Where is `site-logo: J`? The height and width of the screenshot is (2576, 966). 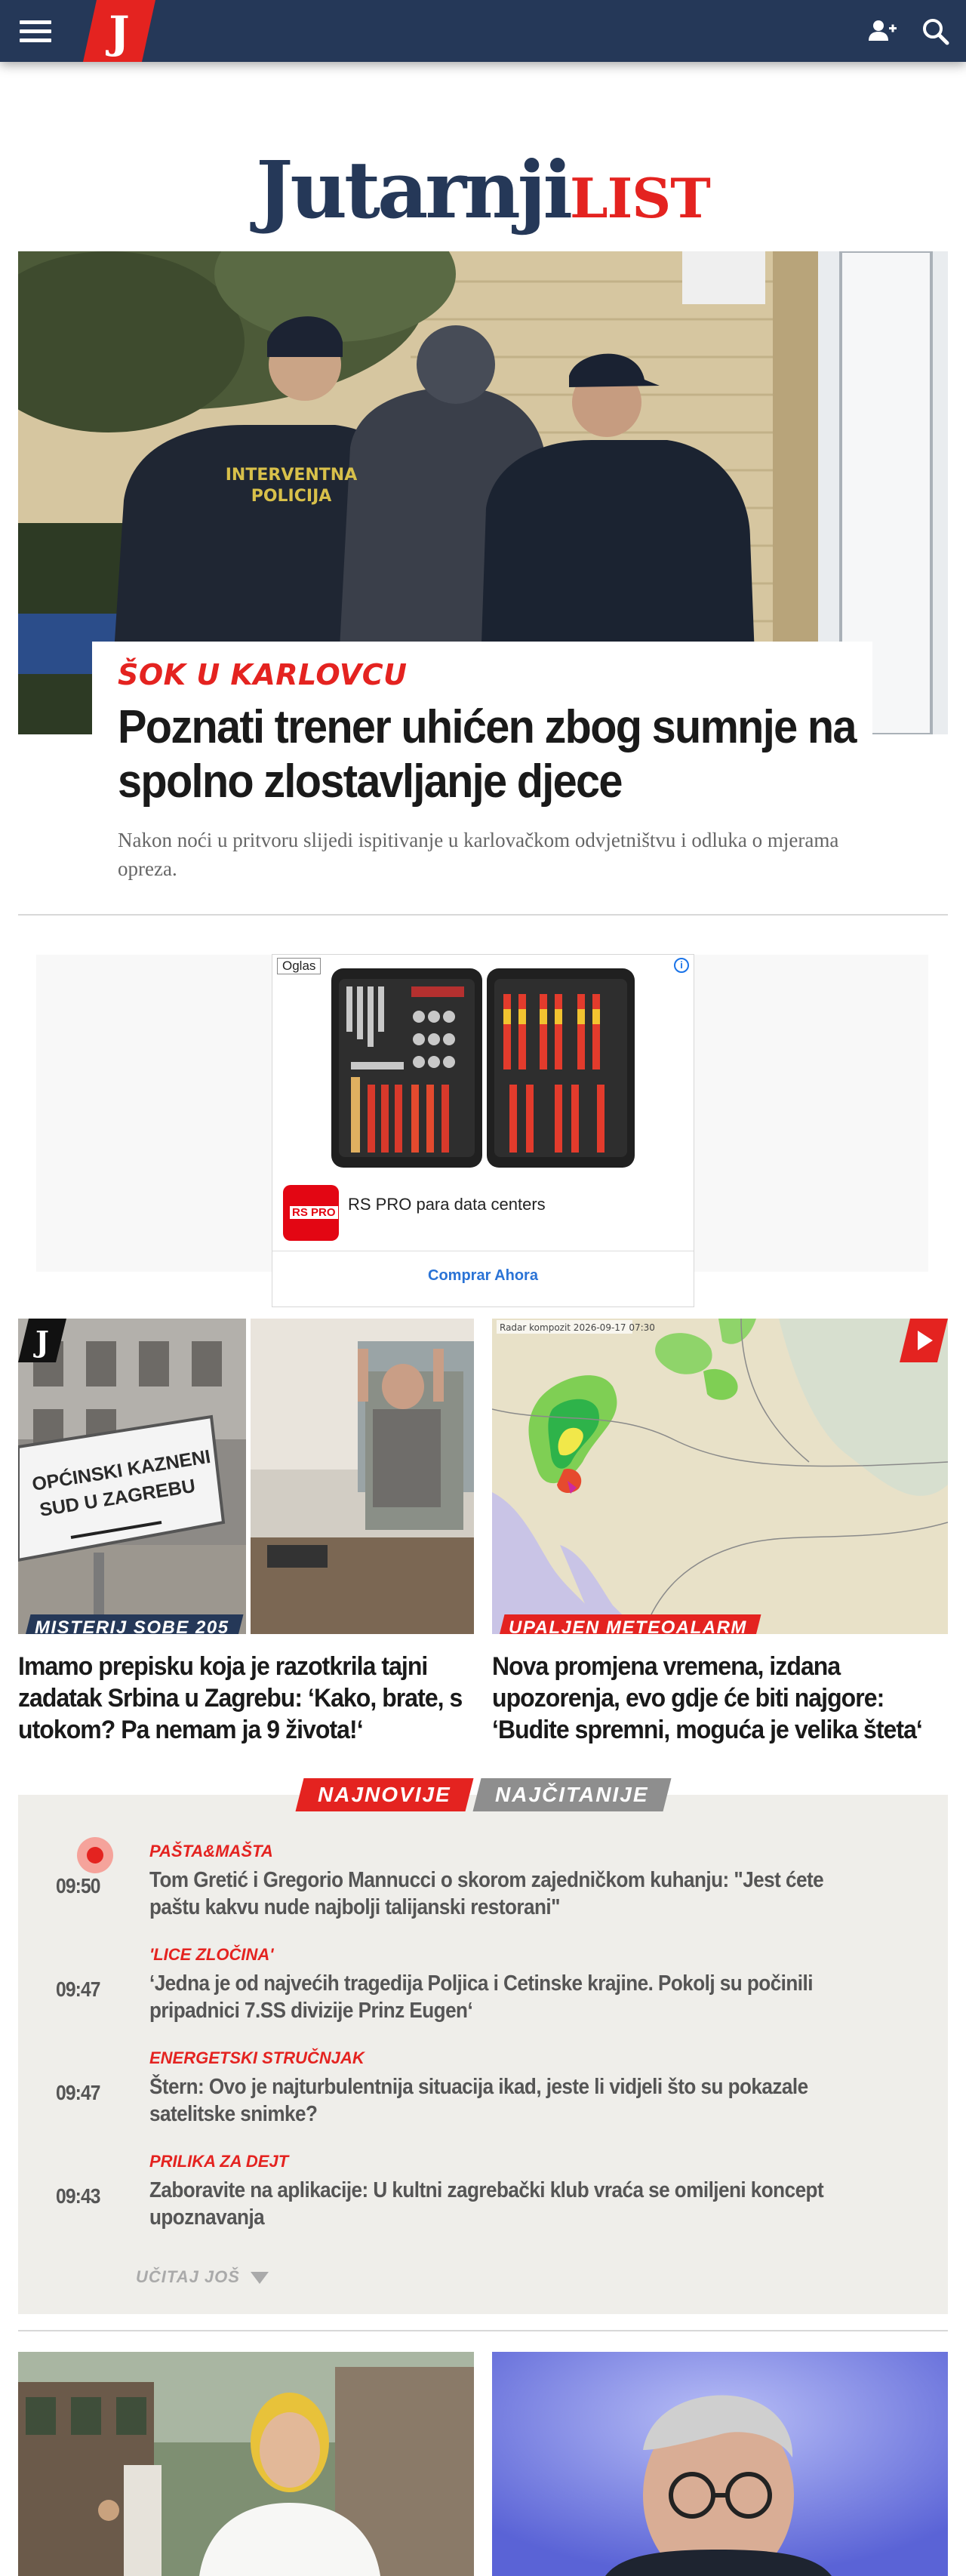 site-logo: J is located at coordinates (119, 31).